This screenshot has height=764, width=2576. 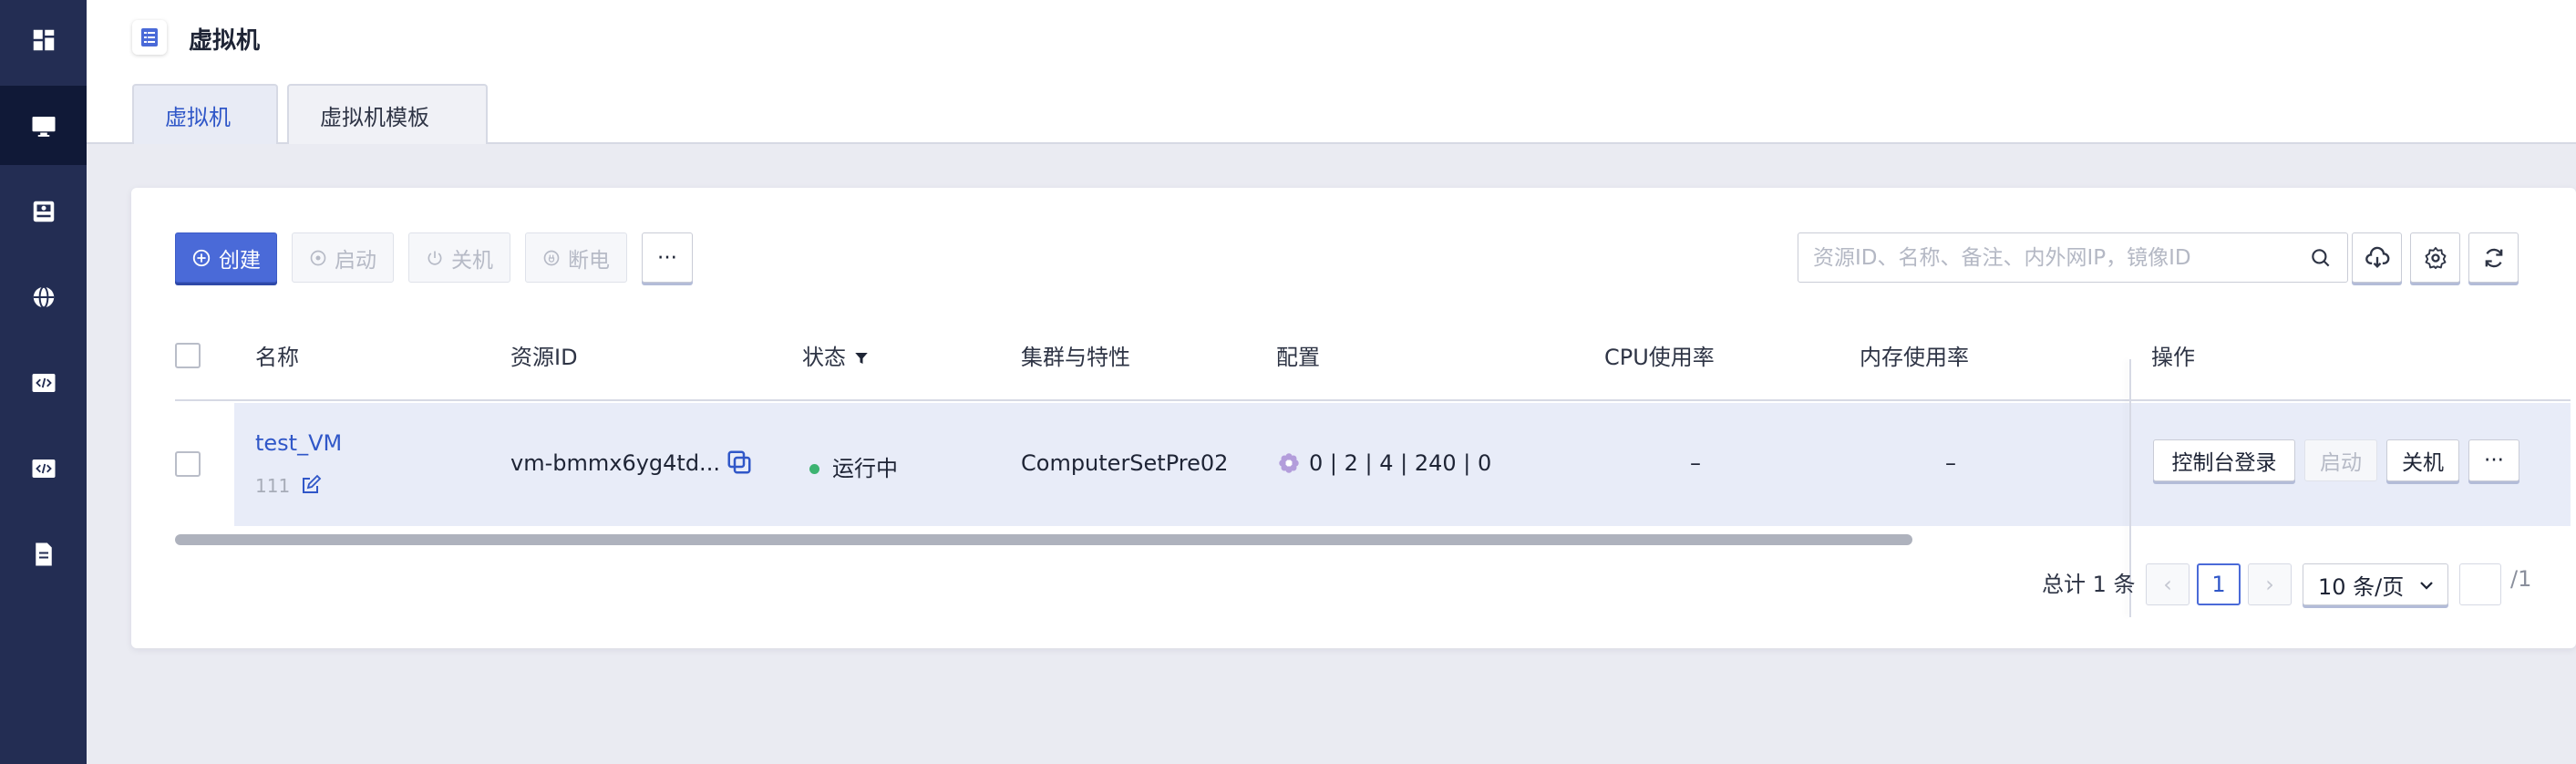 I want to click on more-actions-button: ···, so click(x=667, y=258).